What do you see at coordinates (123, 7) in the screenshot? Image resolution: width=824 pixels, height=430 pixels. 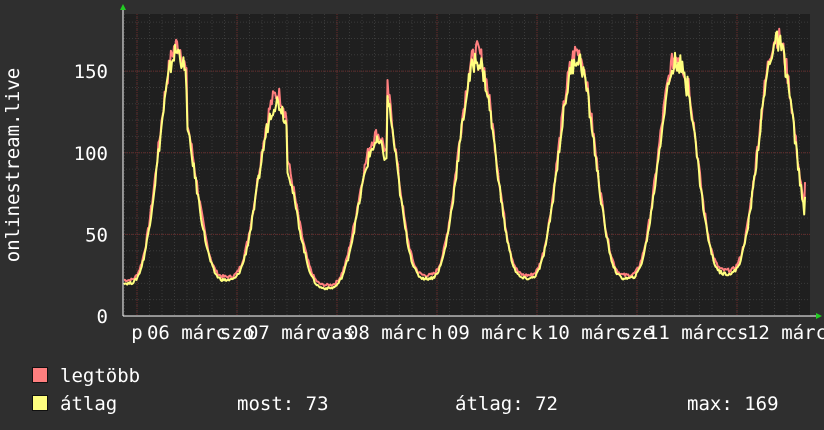 I see `y-axis-arrow` at bounding box center [123, 7].